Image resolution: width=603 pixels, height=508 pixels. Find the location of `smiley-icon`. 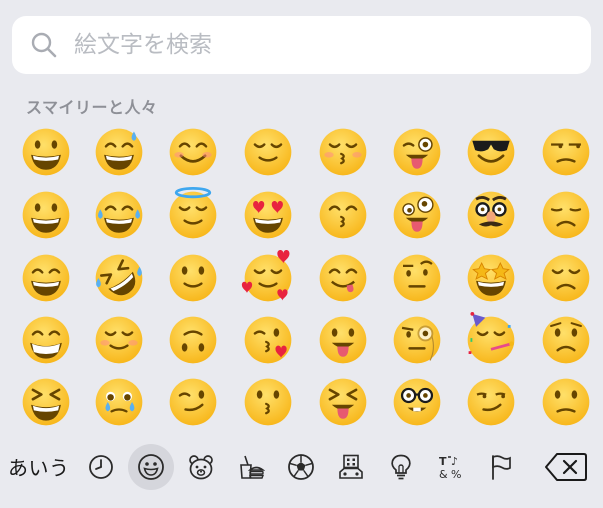

smiley-icon is located at coordinates (151, 467).